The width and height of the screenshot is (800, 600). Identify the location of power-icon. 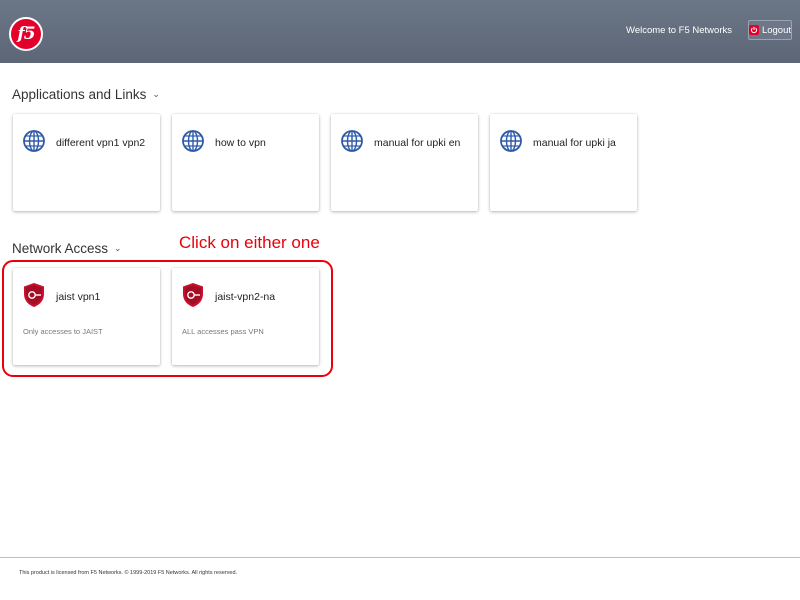
(754, 30).